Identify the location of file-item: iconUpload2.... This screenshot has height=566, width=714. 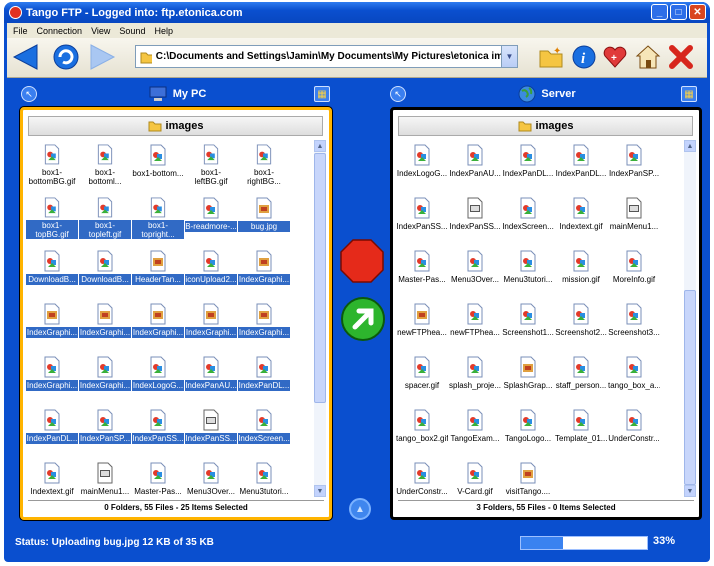
(211, 269).